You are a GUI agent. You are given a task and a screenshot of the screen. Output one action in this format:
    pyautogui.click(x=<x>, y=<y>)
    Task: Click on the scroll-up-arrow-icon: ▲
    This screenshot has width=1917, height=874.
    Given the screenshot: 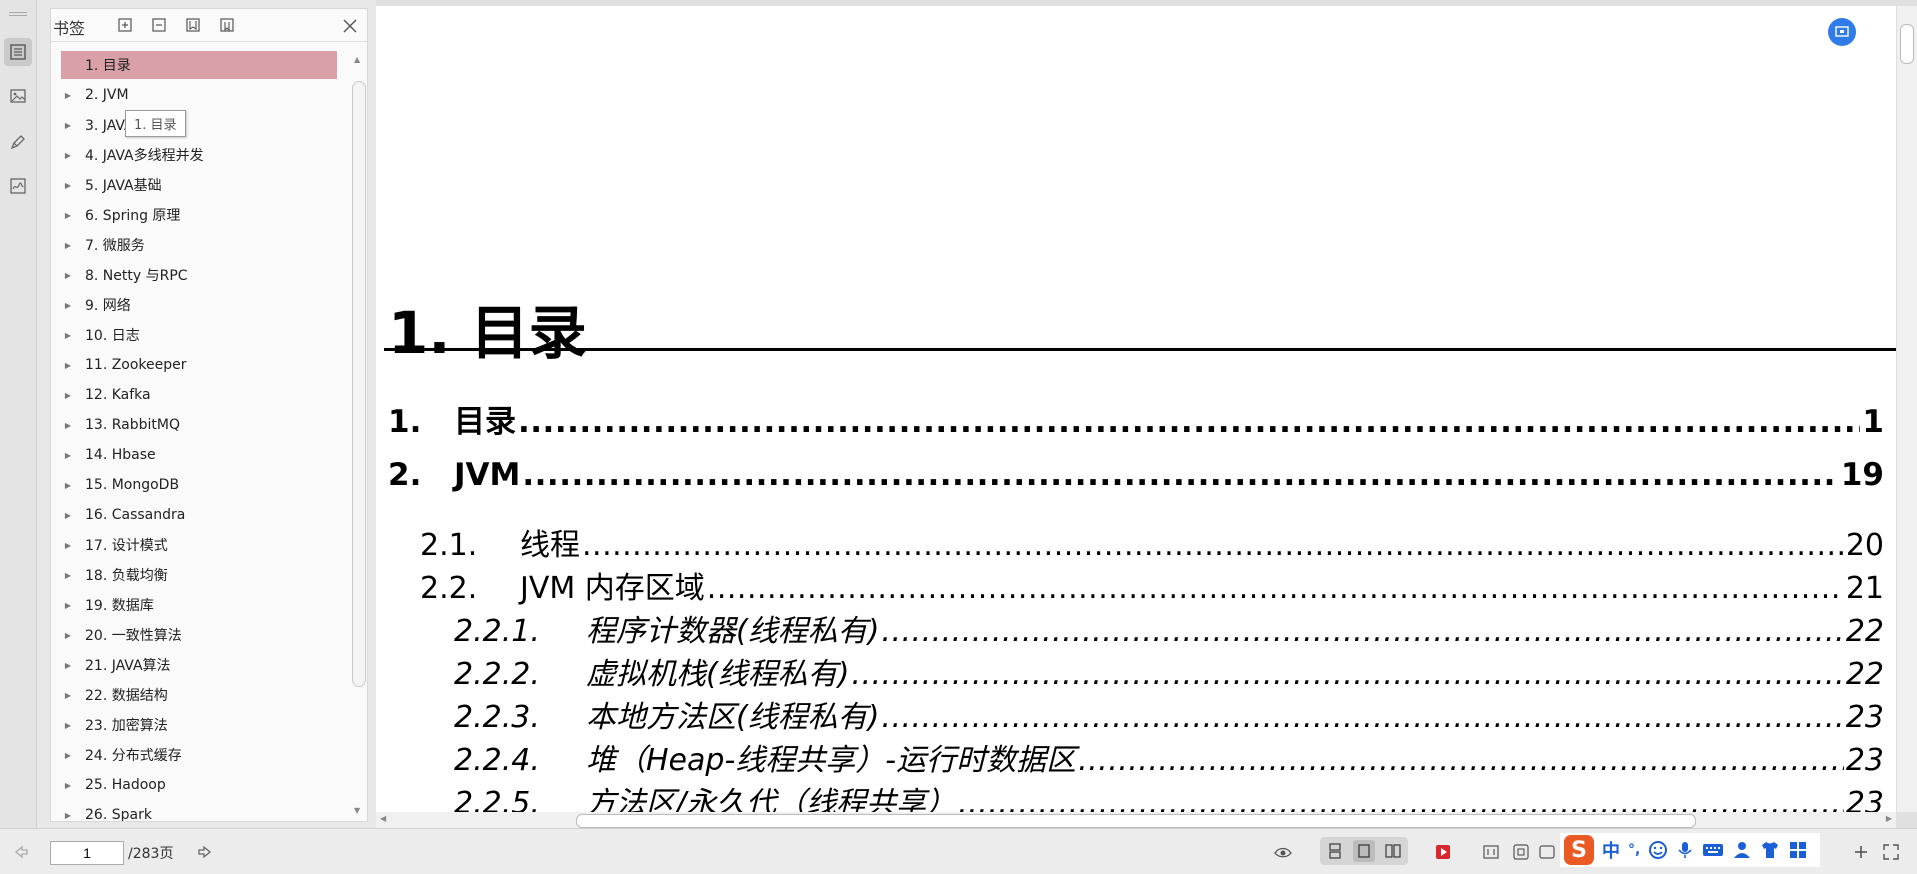 What is the action you would take?
    pyautogui.click(x=357, y=59)
    